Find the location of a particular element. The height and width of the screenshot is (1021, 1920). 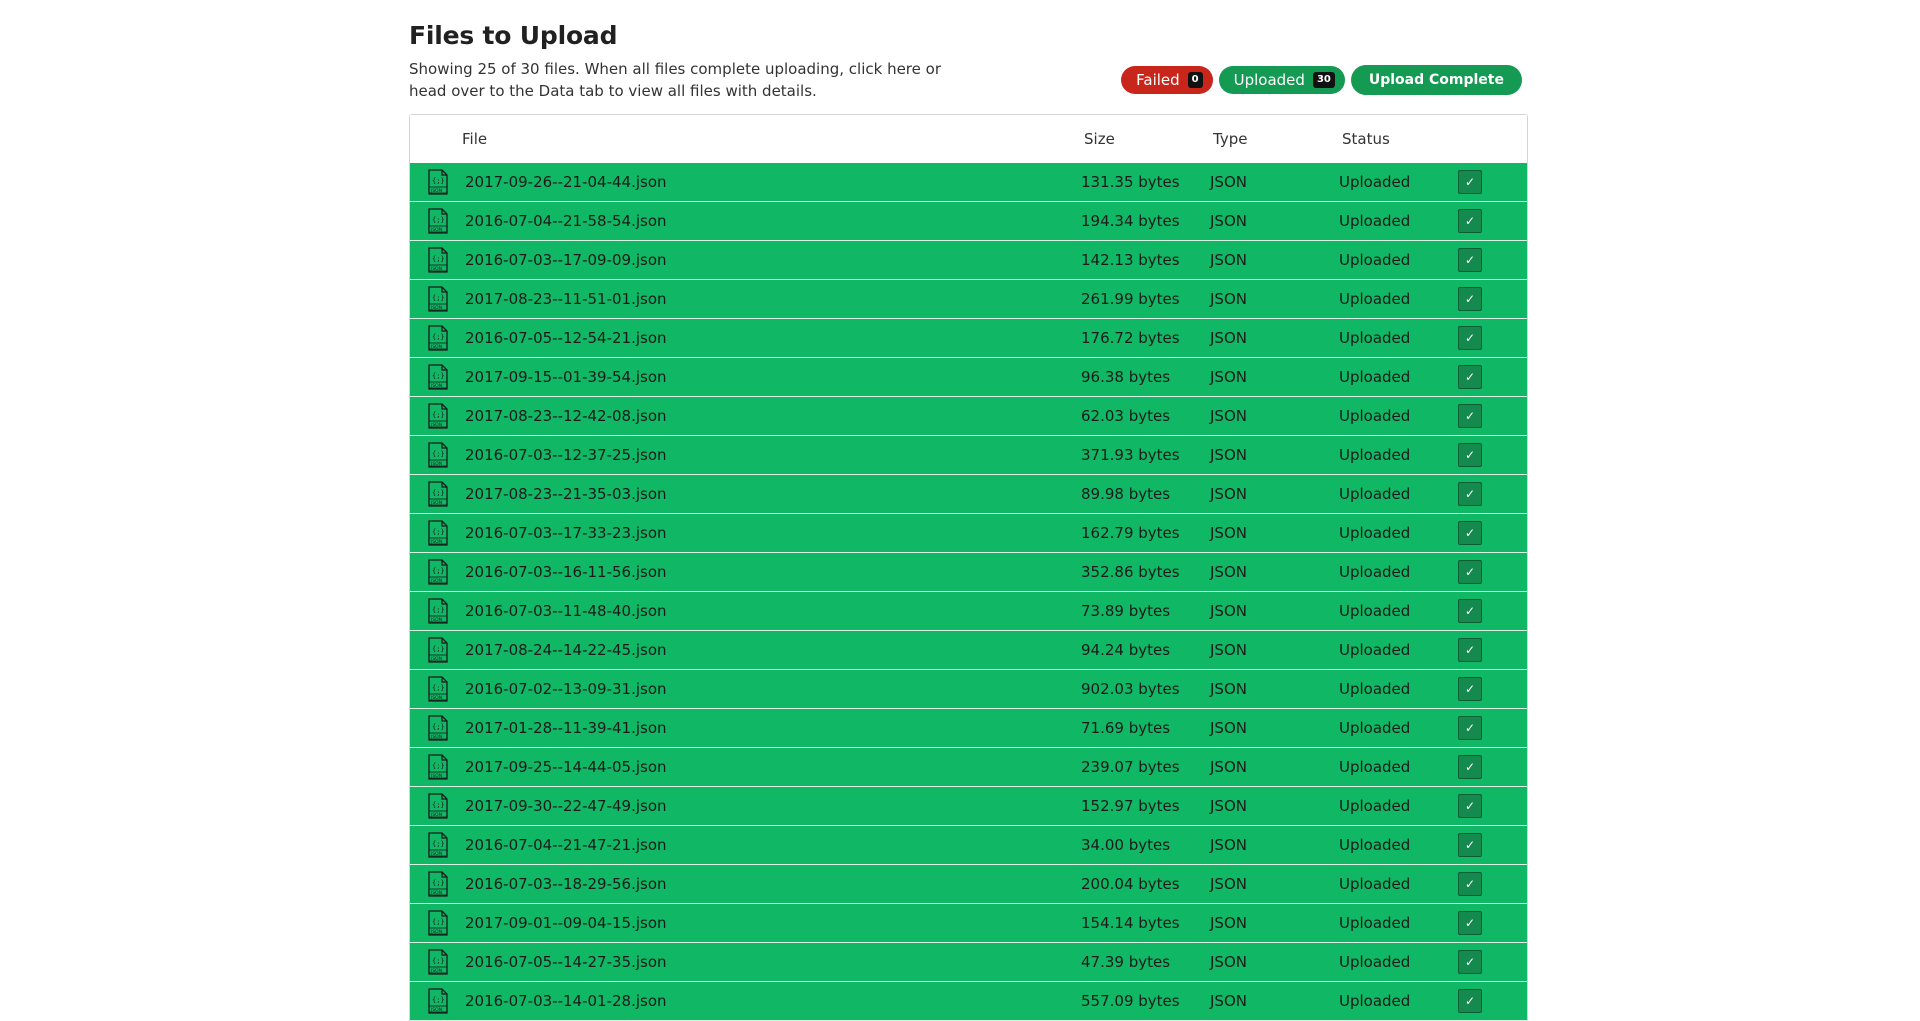

file-size: 34.00 bytes is located at coordinates (1126, 845).